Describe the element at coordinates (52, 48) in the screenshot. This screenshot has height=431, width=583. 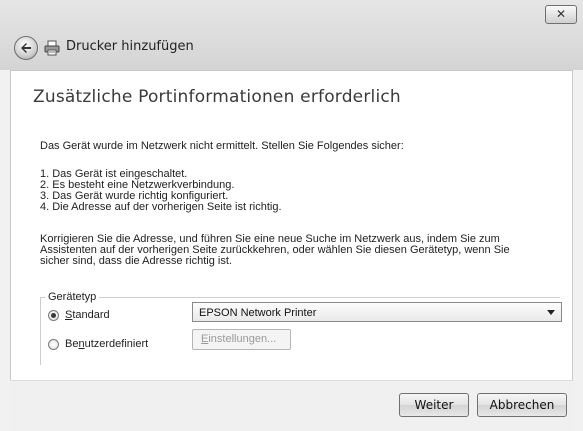
I see `printer-icon` at that location.